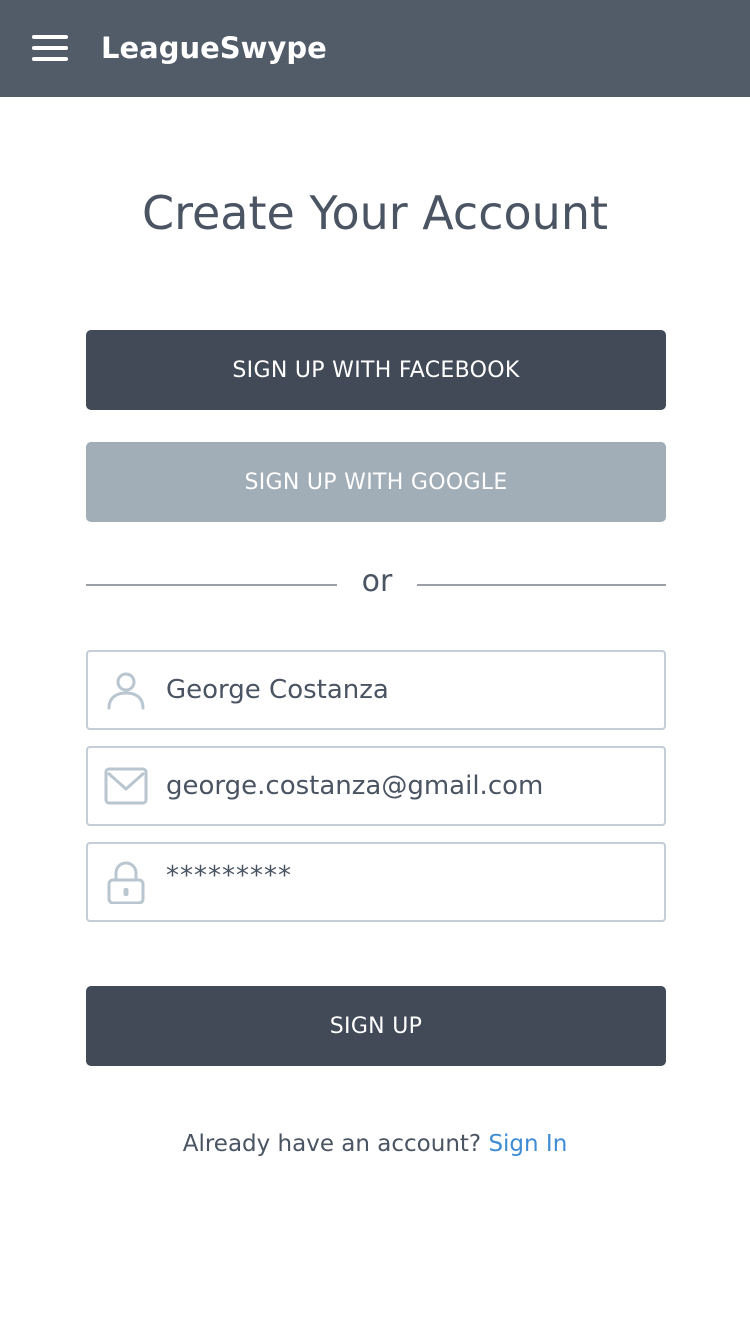 The width and height of the screenshot is (750, 1334). What do you see at coordinates (229, 876) in the screenshot?
I see `password-input: *********` at bounding box center [229, 876].